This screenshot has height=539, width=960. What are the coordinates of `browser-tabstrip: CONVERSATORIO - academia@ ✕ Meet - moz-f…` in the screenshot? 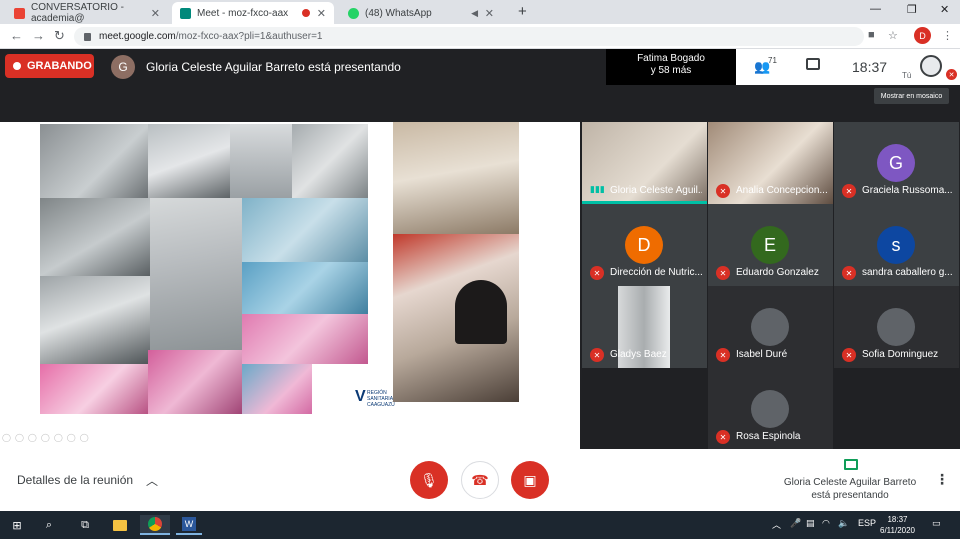 It's located at (480, 12).